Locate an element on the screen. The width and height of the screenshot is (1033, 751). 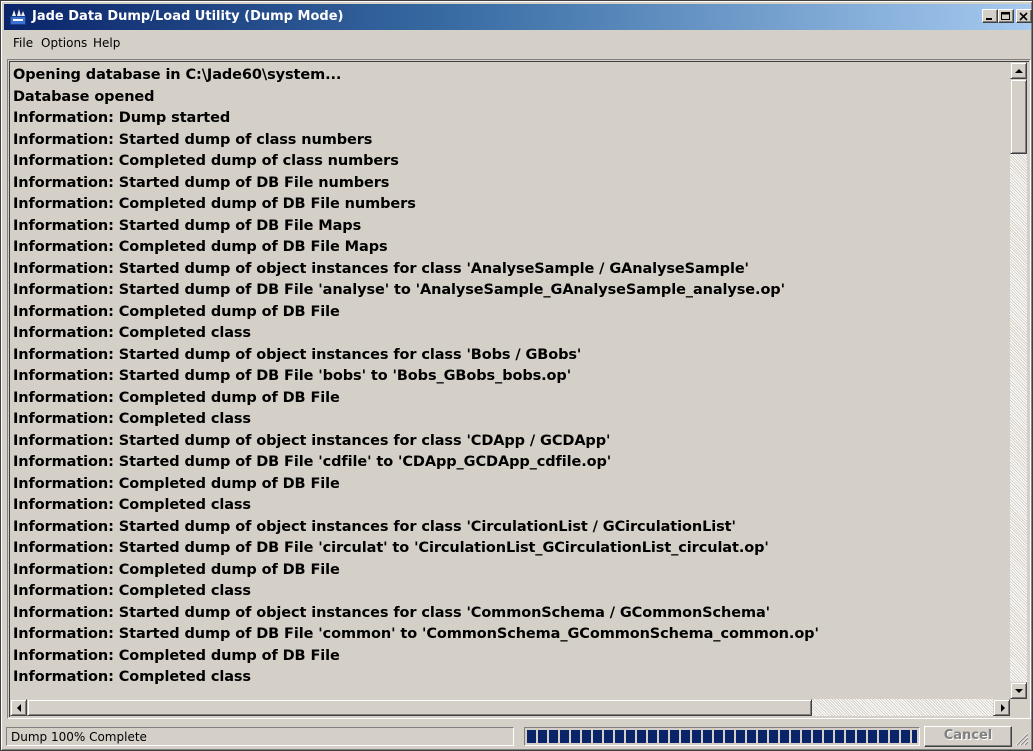
progress-bar is located at coordinates (722, 736).